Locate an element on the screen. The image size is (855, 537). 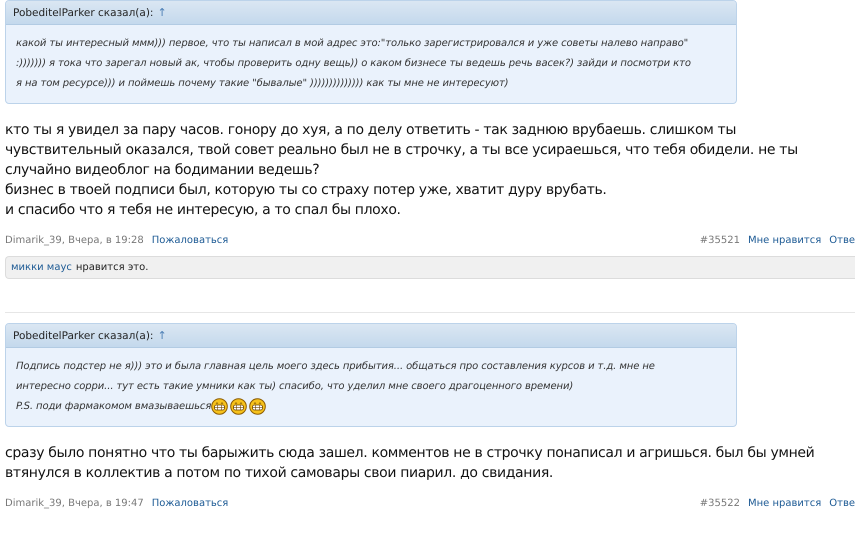
post-number-link: #35522 is located at coordinates (720, 503).